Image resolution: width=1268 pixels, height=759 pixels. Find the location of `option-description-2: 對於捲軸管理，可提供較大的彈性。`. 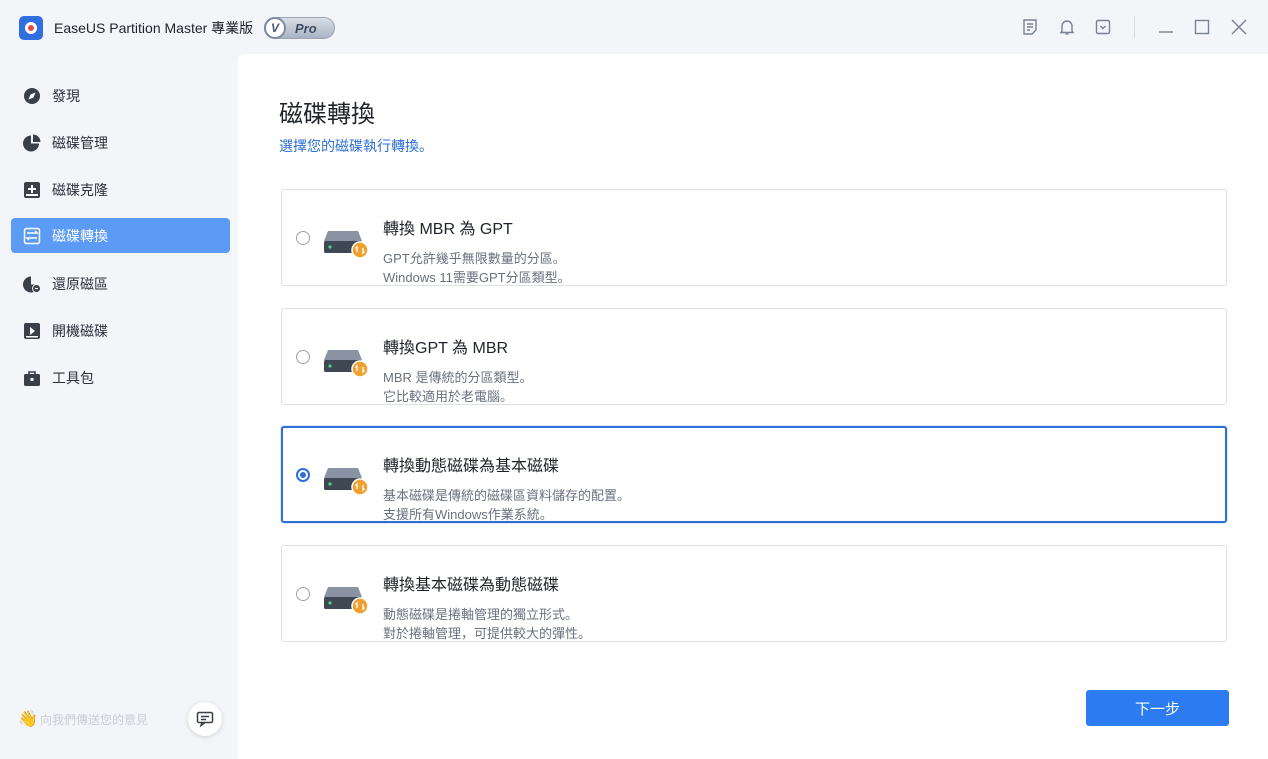

option-description-2: 對於捲軸管理，可提供較大的彈性。 is located at coordinates (487, 633).